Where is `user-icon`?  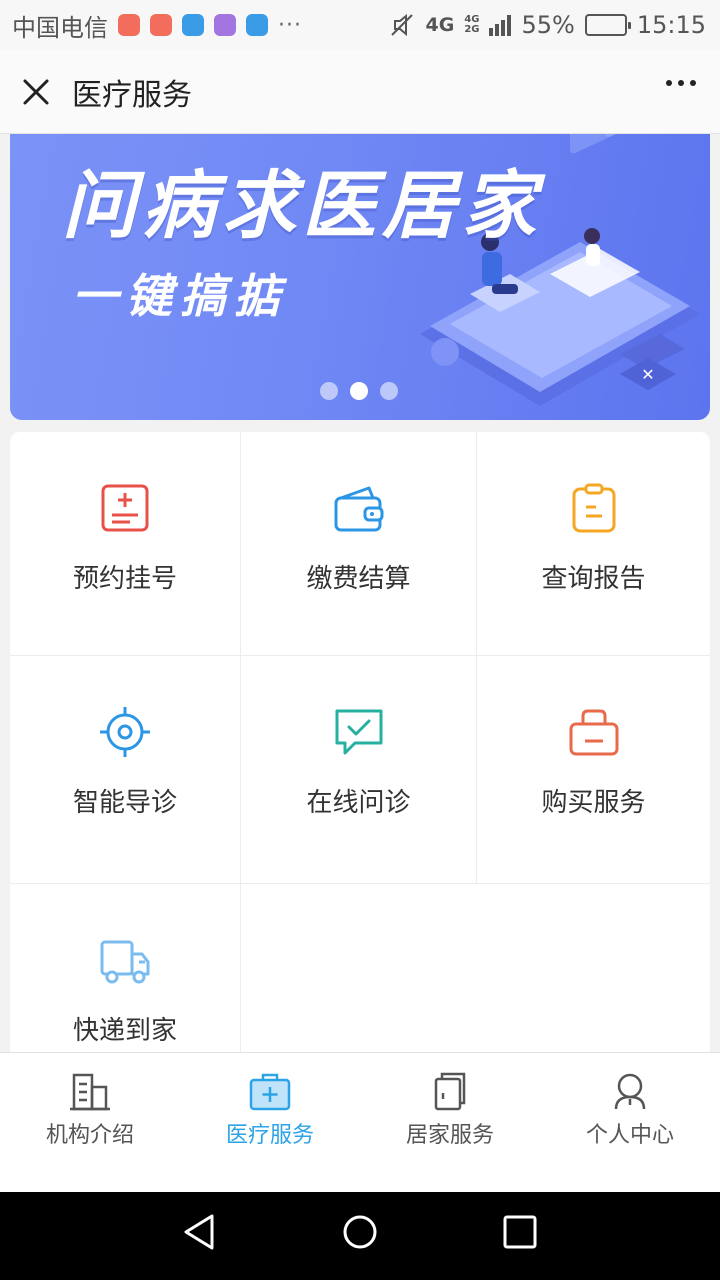 user-icon is located at coordinates (630, 1091).